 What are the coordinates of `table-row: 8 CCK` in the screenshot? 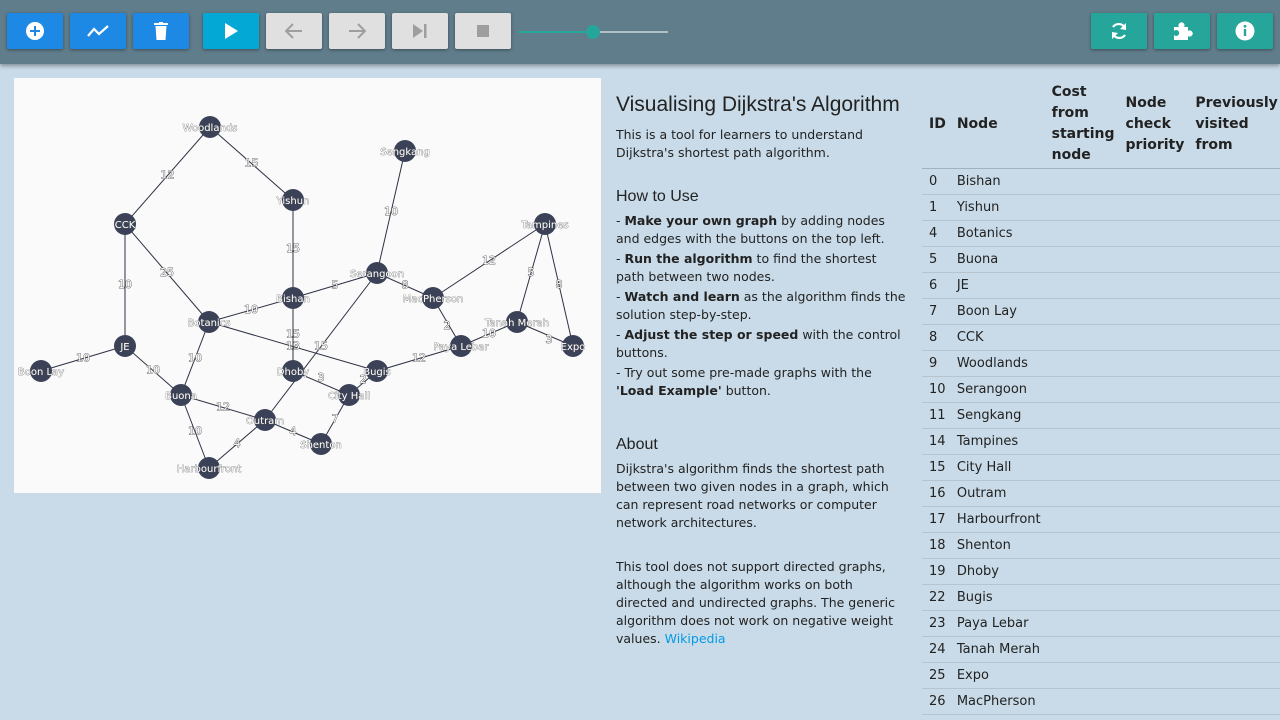 It's located at (1101, 337).